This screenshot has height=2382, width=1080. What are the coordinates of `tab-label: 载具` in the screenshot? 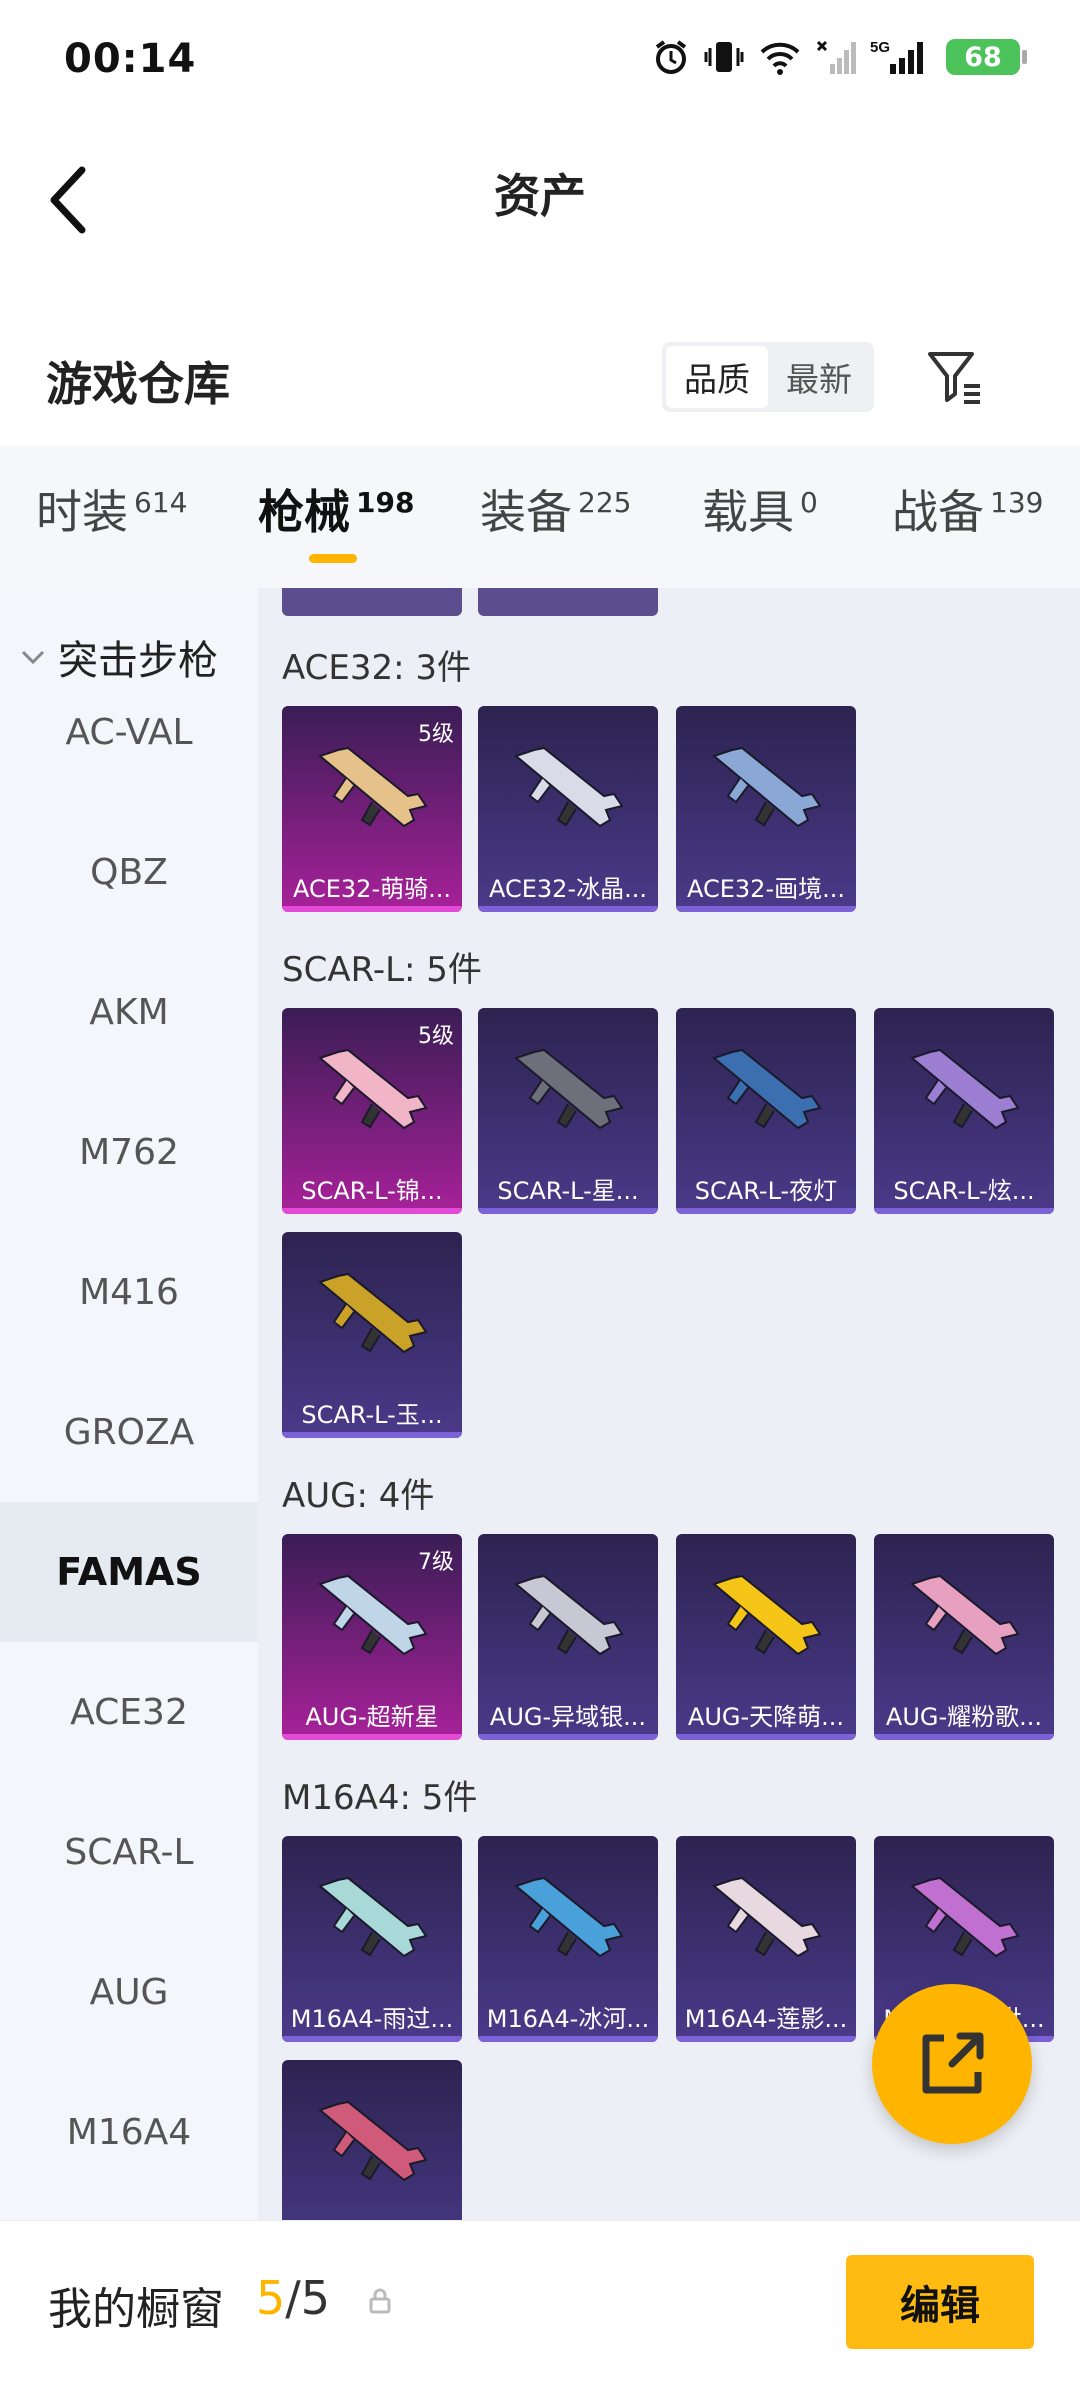 It's located at (748, 512).